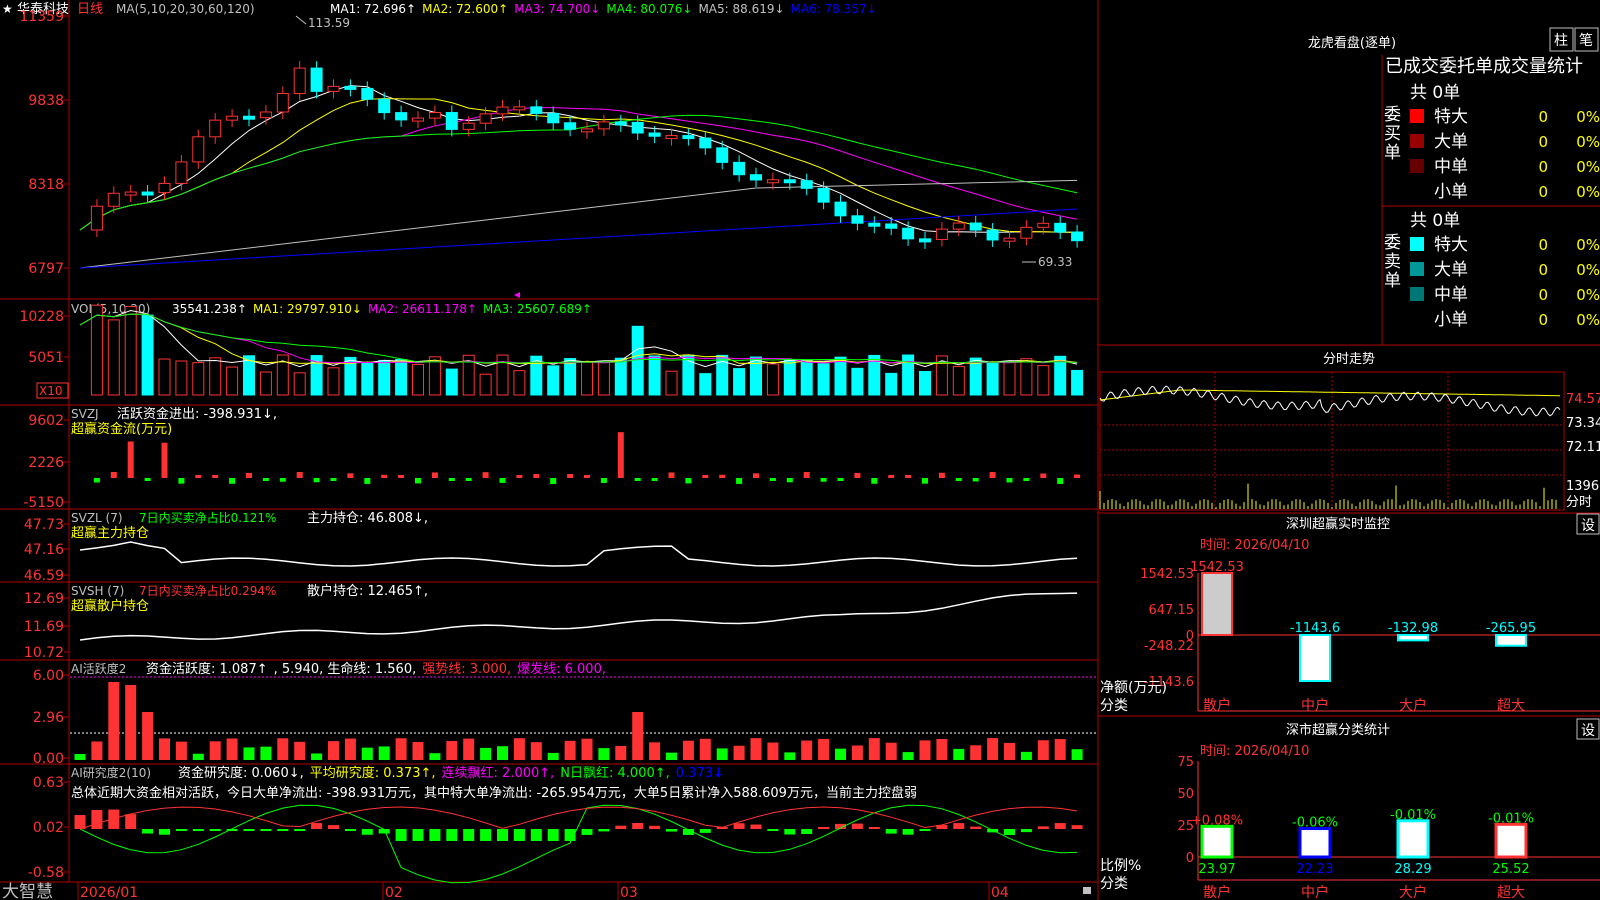 The image size is (1600, 900). I want to click on stats-category-label: 大户, so click(1413, 892).